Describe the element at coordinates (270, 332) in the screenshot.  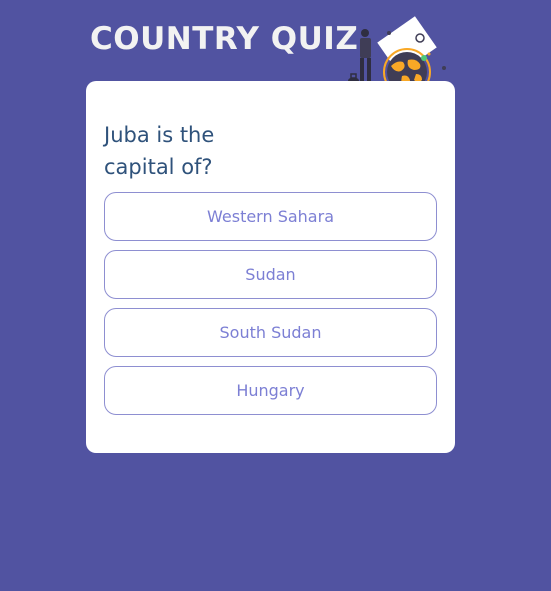
I see `answer-option-c: South Sudan` at that location.